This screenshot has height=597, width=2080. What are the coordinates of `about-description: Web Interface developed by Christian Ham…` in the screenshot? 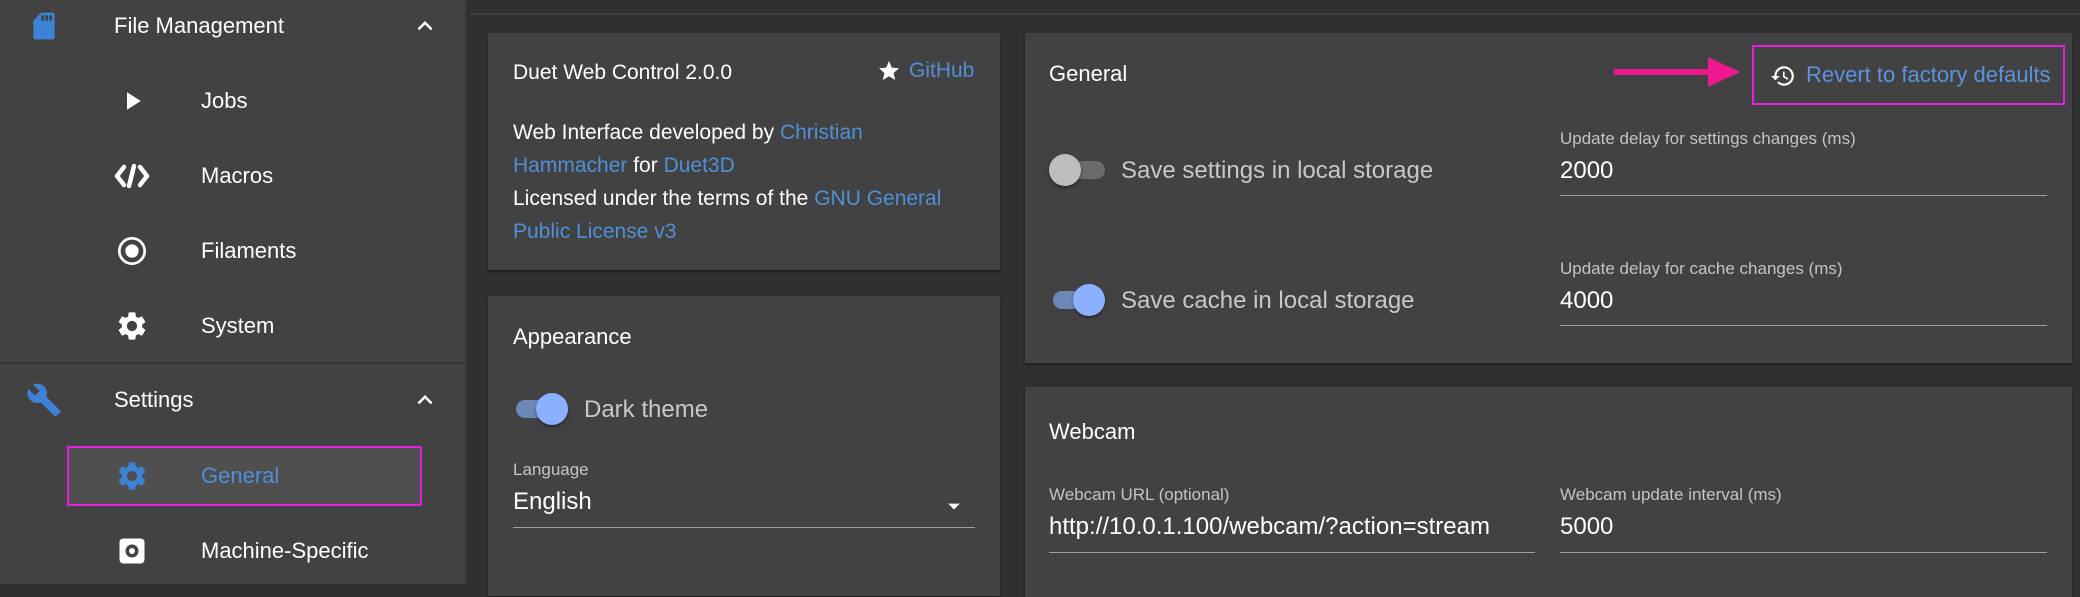 It's located at (748, 182).